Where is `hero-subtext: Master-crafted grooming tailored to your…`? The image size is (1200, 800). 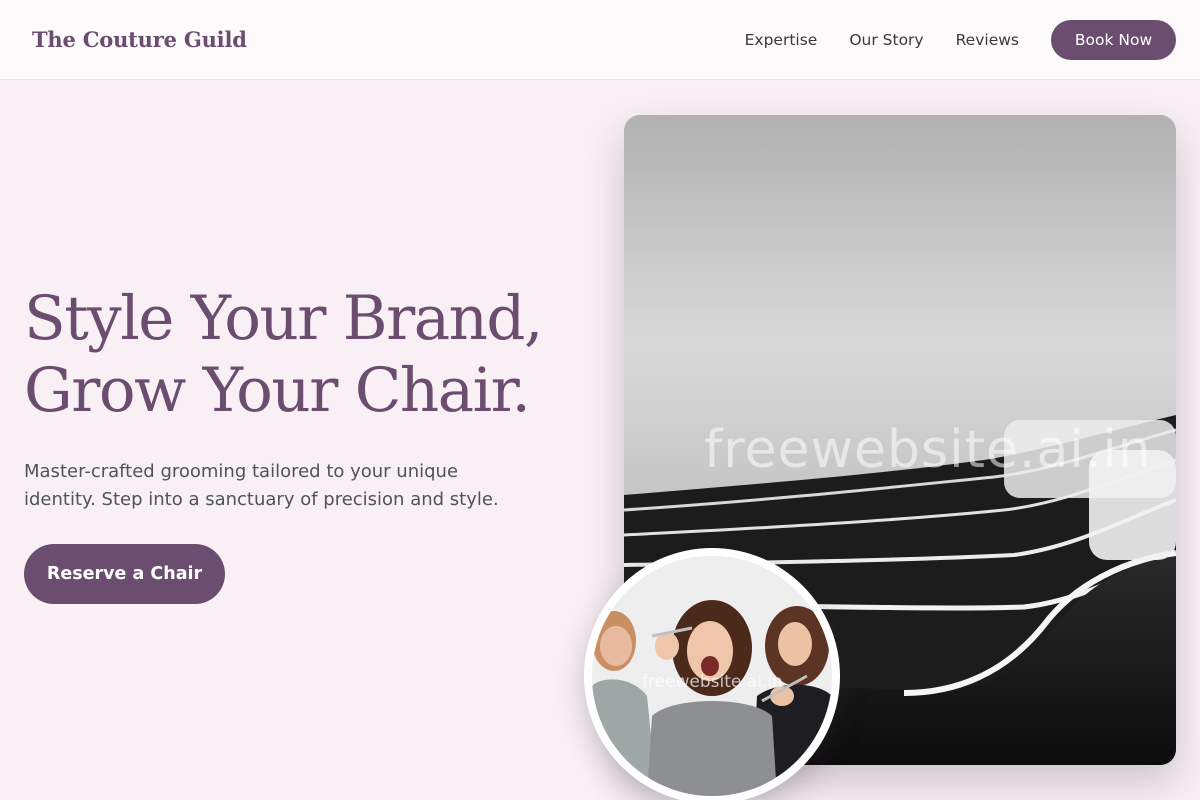
hero-subtext: Master-crafted grooming tailored to your… is located at coordinates (261, 485).